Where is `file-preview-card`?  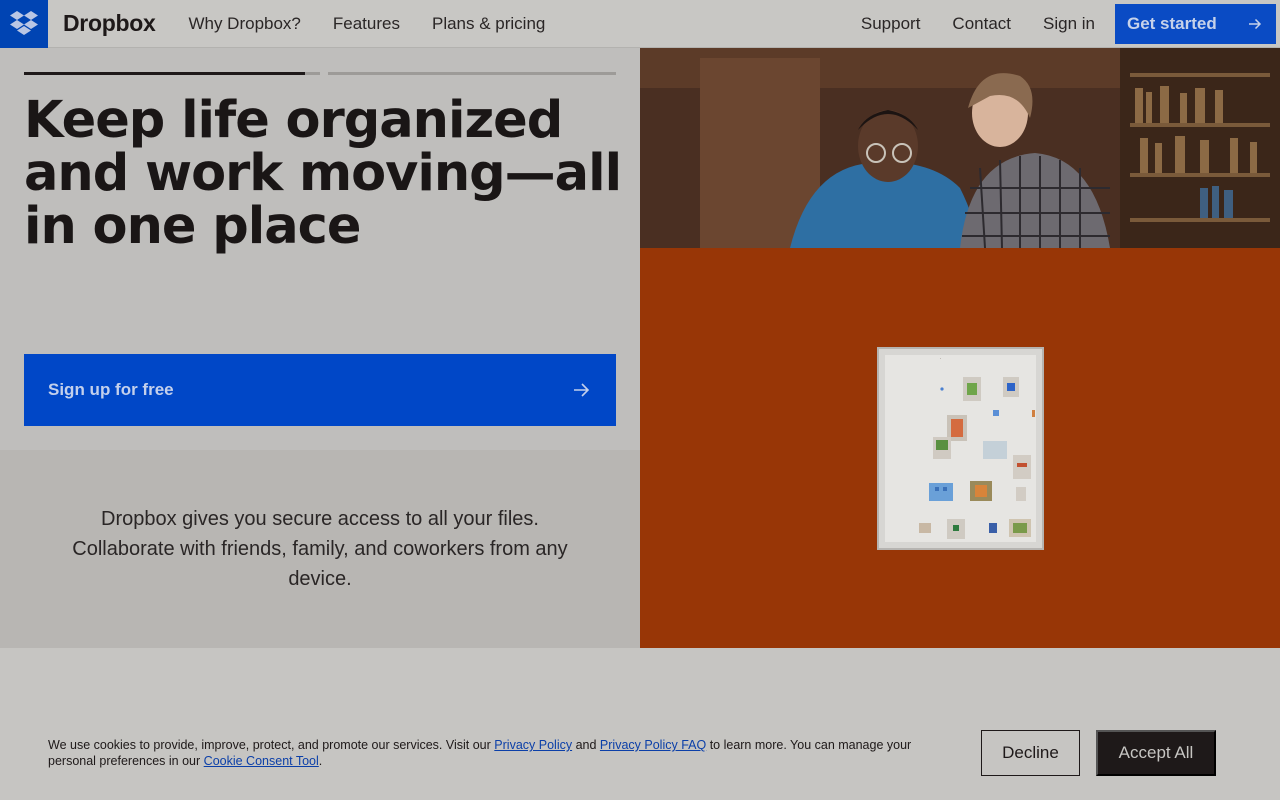 file-preview-card is located at coordinates (960, 448).